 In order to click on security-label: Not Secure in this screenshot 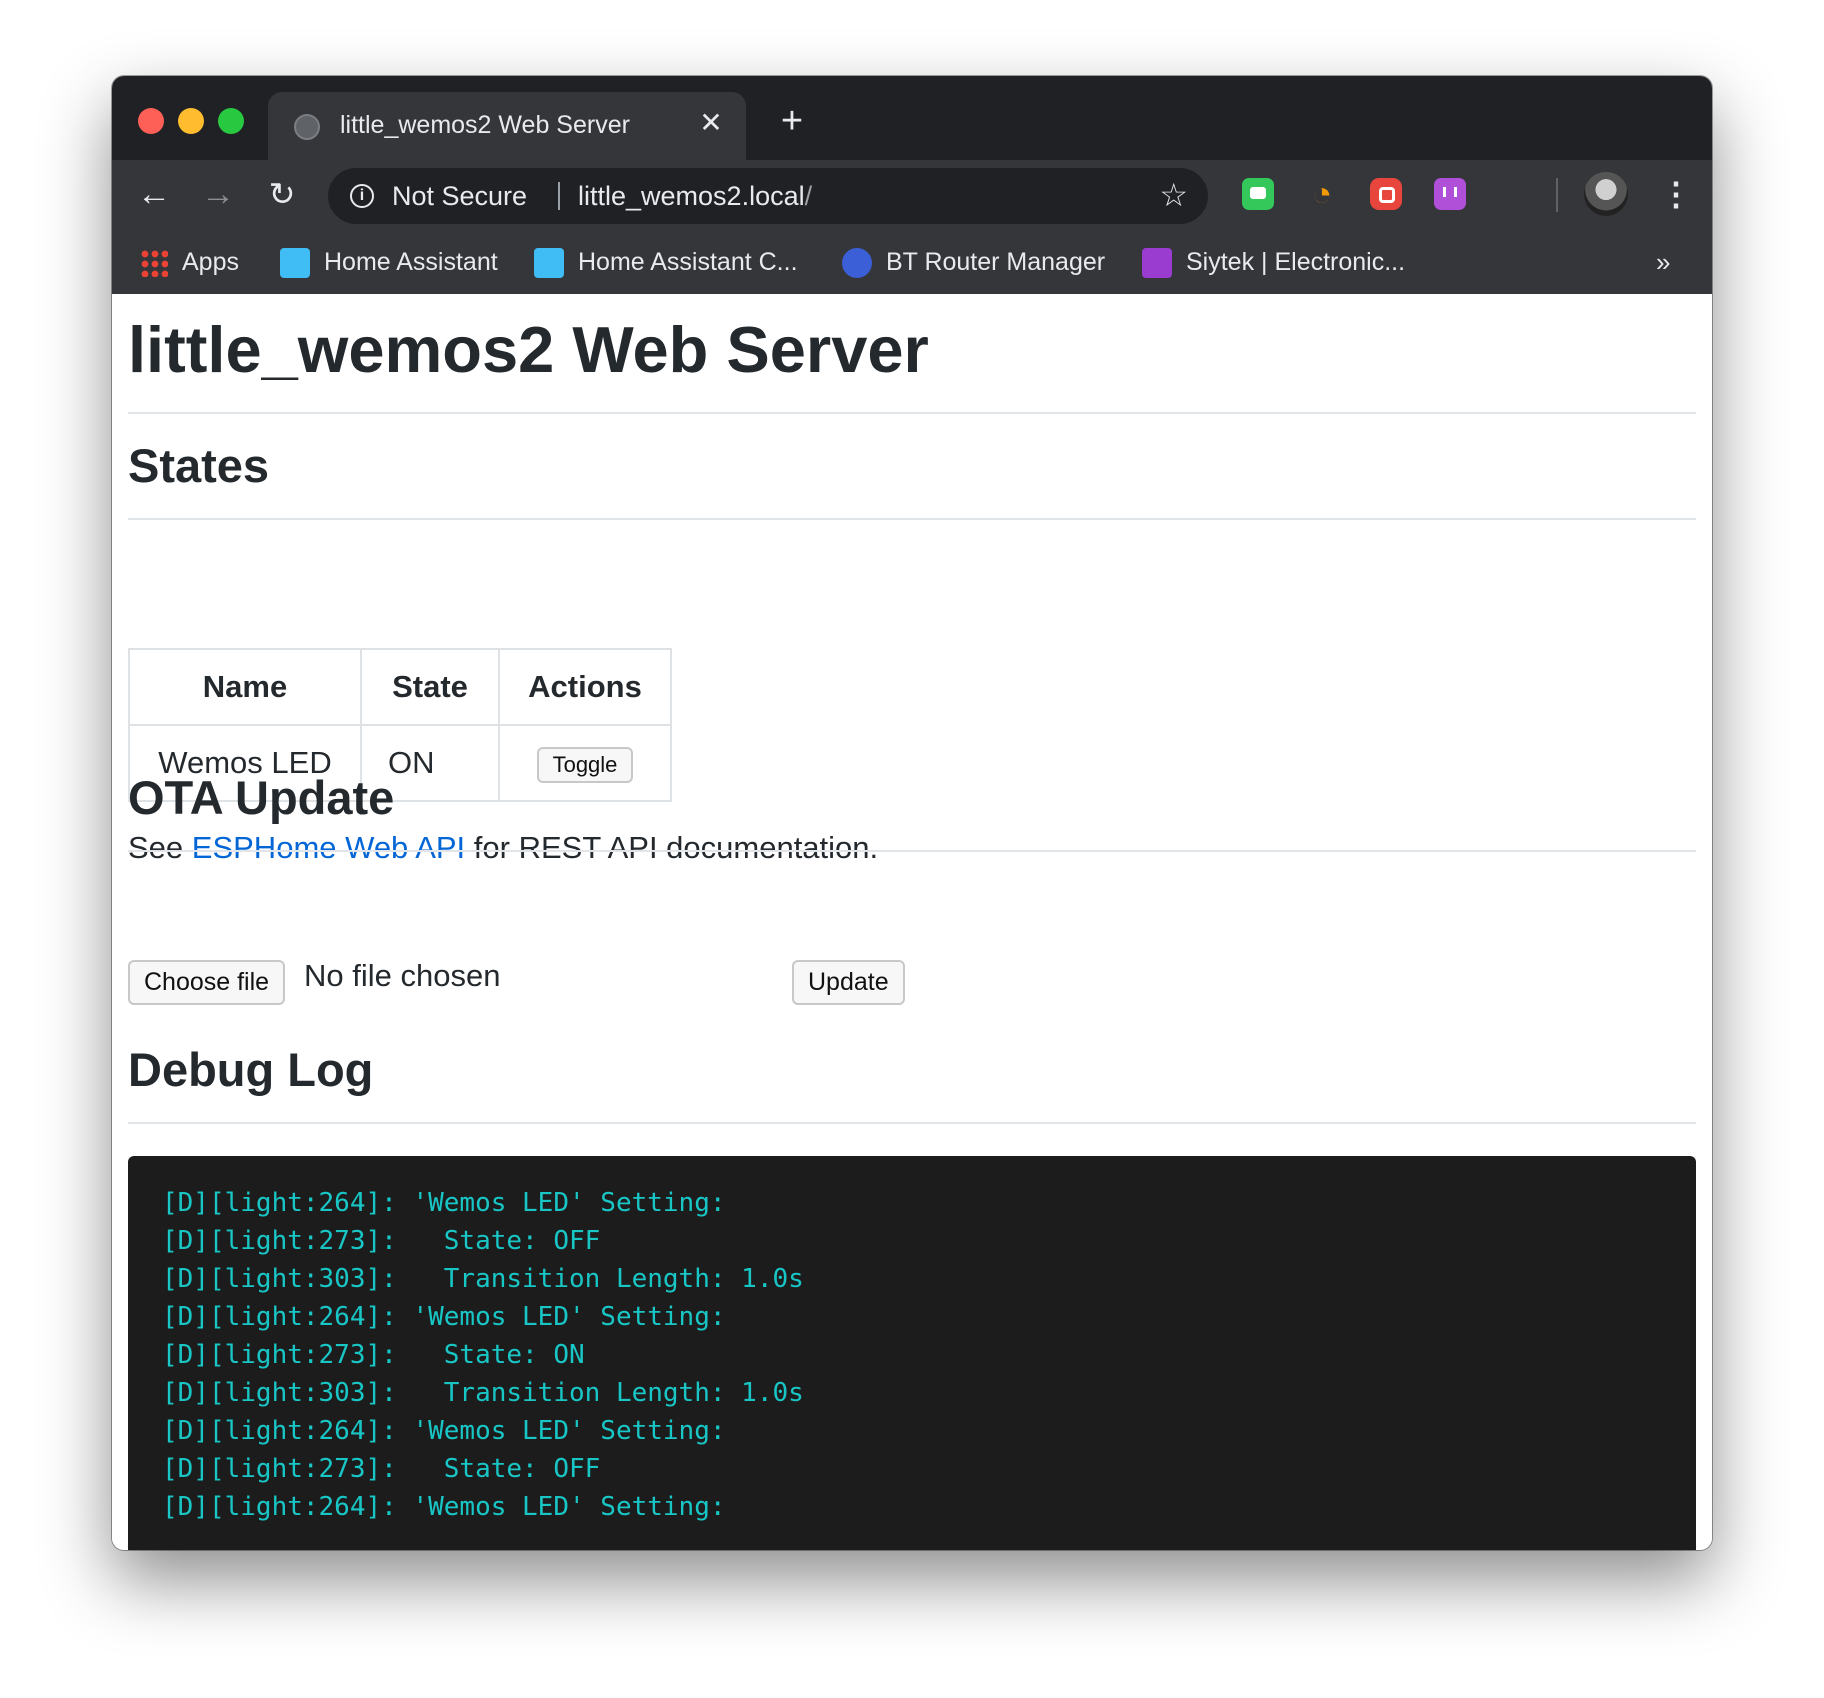, I will do `click(459, 196)`.